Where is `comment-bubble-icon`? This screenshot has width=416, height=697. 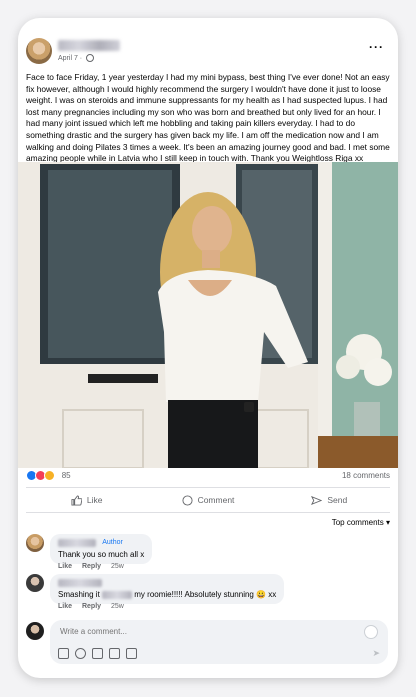 comment-bubble-icon is located at coordinates (187, 500).